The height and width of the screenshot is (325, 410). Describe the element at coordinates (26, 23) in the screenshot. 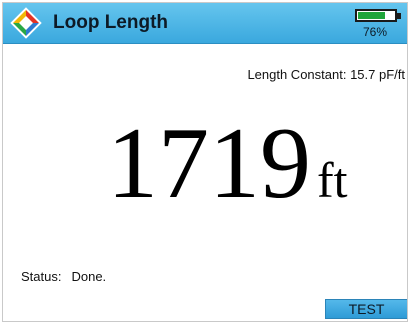

I see `diamond-logo-icon` at that location.